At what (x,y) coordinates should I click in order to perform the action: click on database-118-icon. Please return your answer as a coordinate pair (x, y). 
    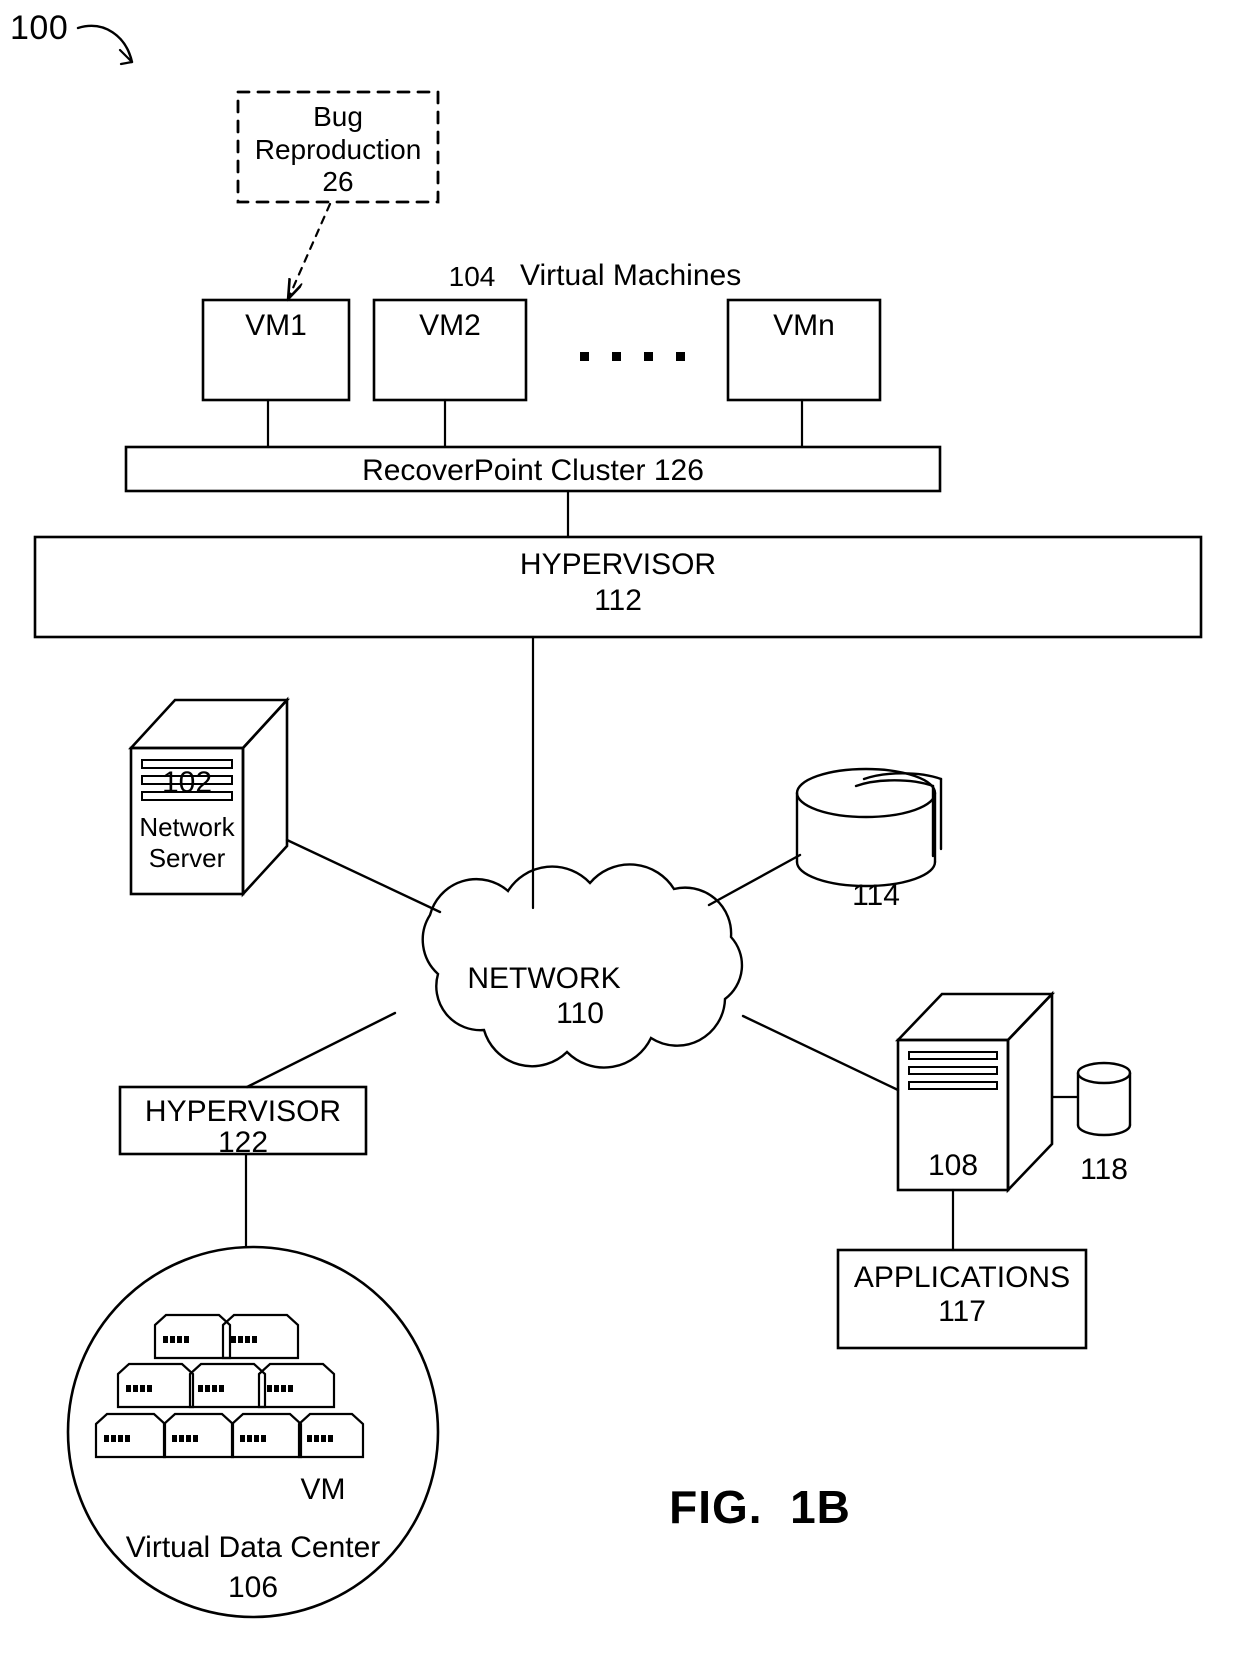
    Looking at the image, I should click on (1104, 1099).